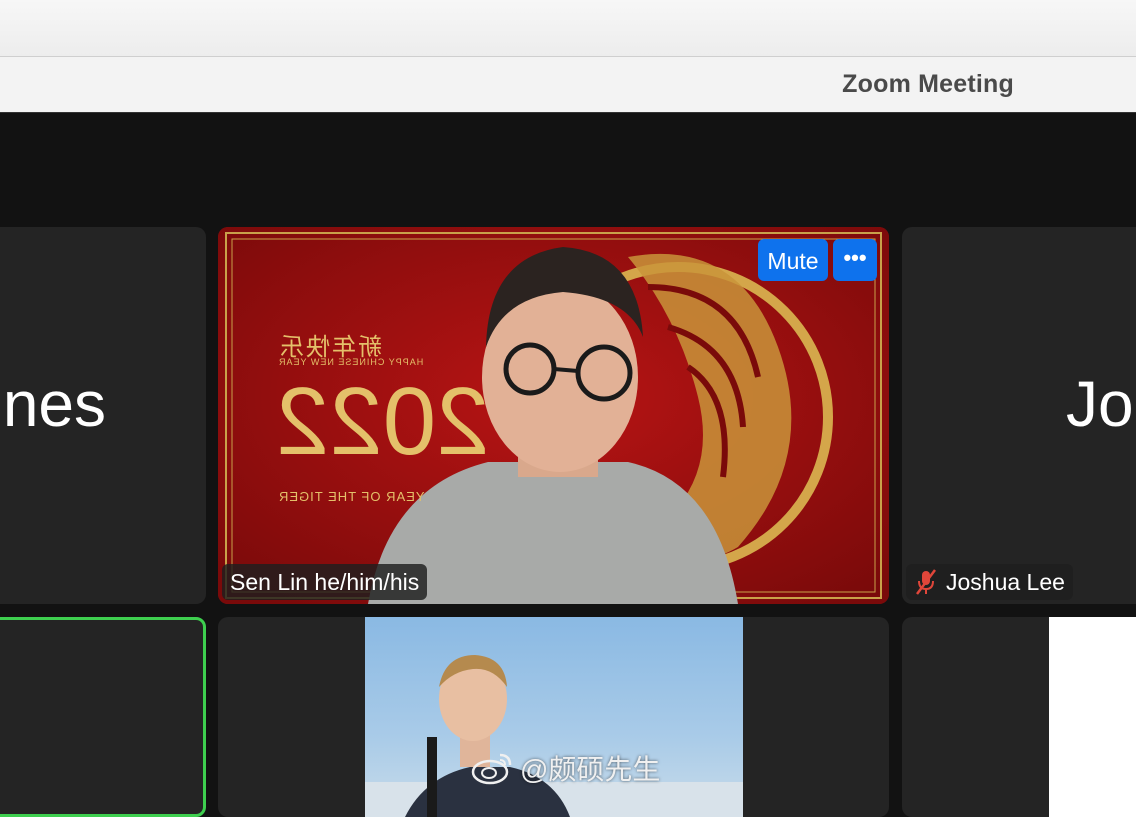 This screenshot has width=1136, height=817. I want to click on weibo-icon, so click(491, 769).